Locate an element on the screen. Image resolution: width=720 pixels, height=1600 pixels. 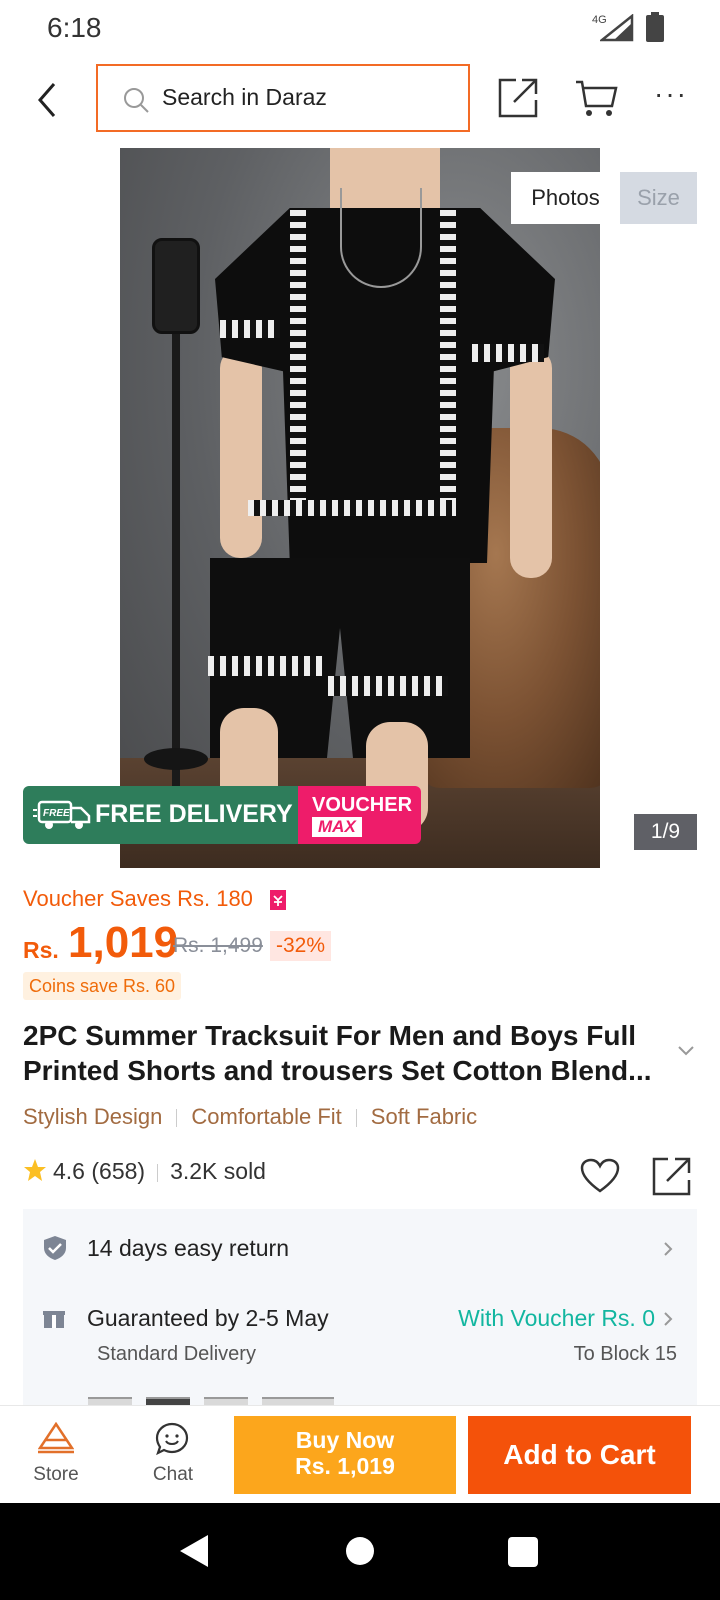
tab-size: Size is located at coordinates (658, 198).